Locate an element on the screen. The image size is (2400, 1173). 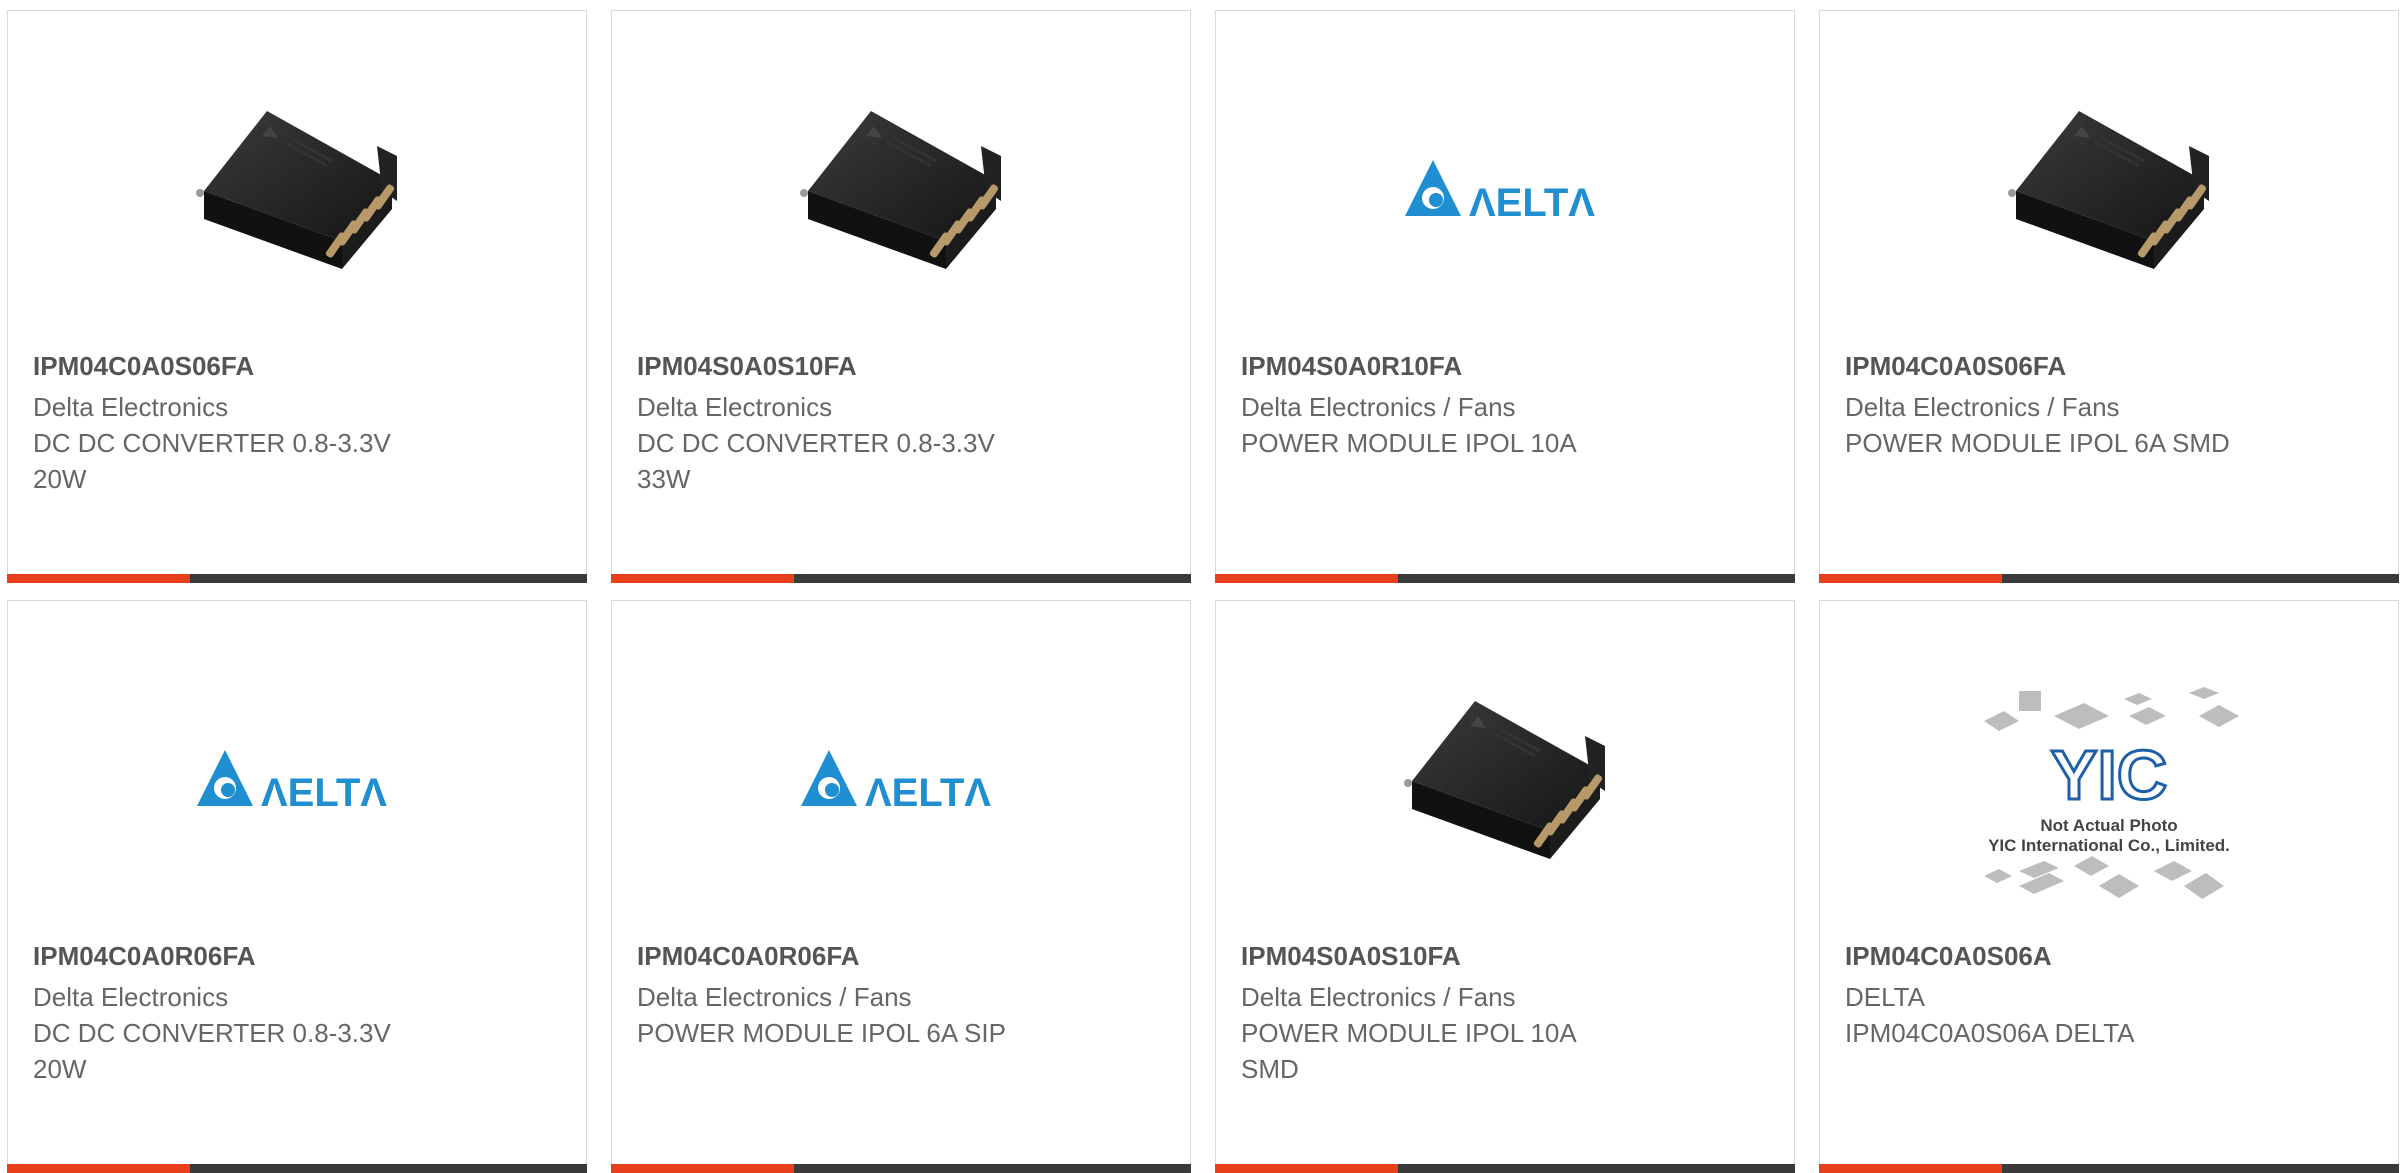
product-info: DELTA IPM04C0A0S06A DELTA is located at coordinates (2055, 1015).